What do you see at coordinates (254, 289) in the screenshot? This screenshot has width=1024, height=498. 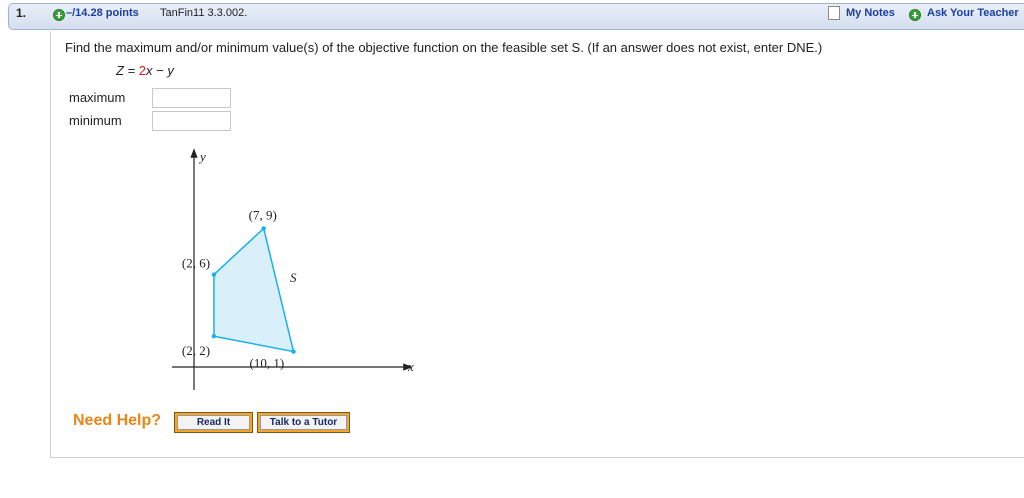 I see `feasible-region` at bounding box center [254, 289].